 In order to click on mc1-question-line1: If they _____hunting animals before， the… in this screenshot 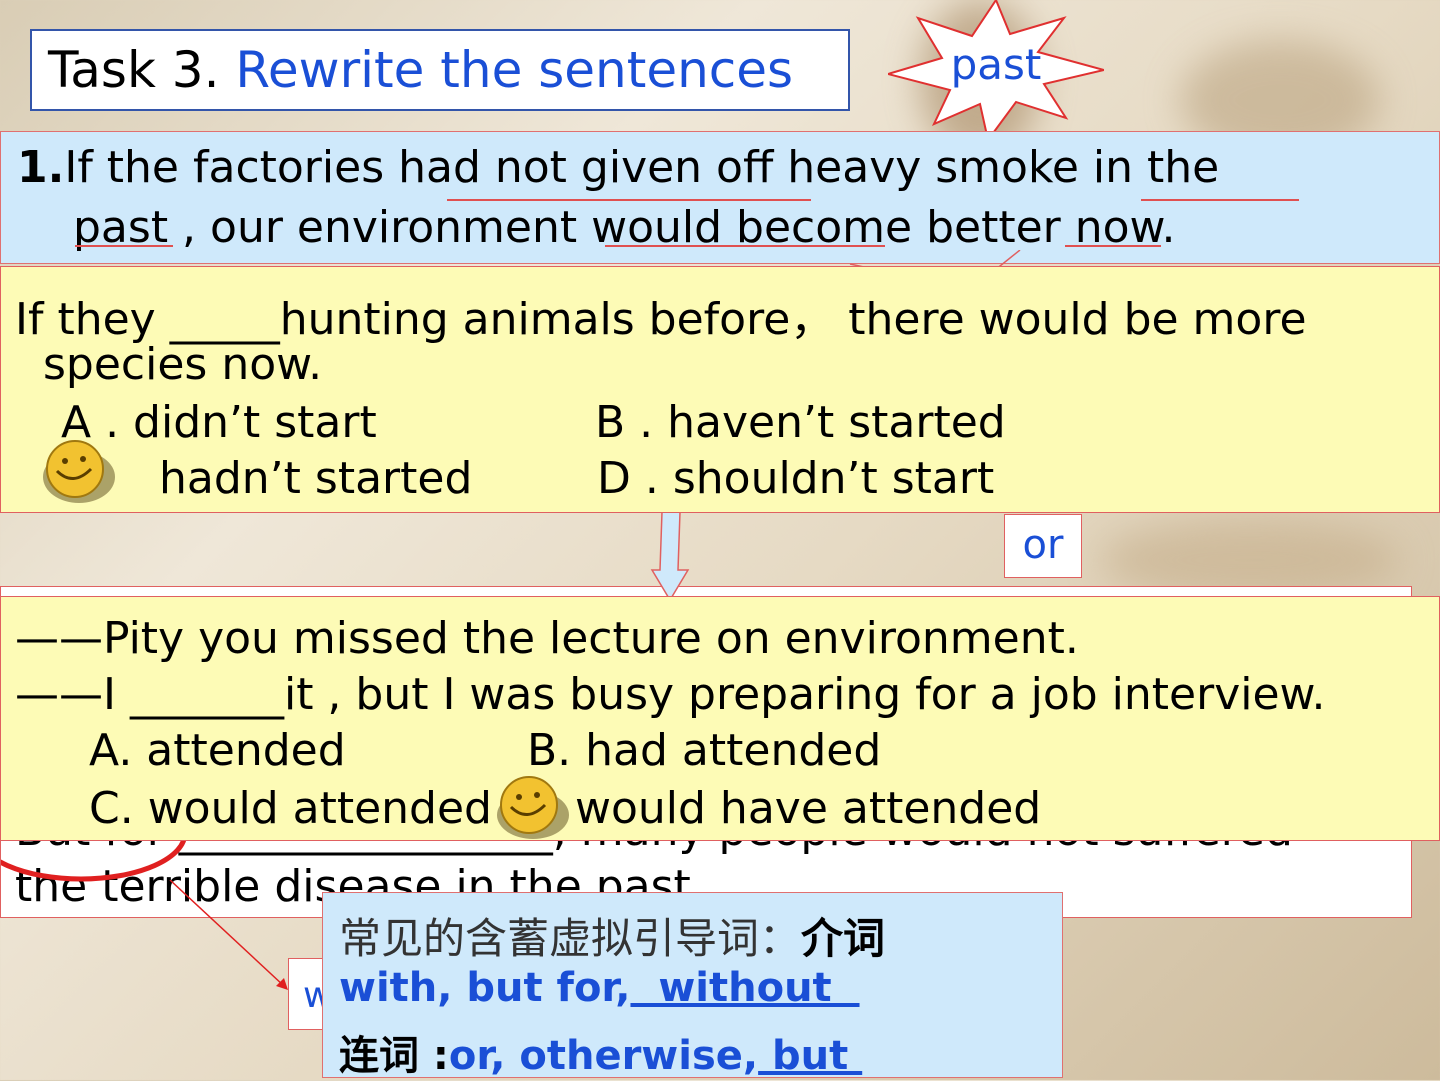, I will do `click(661, 319)`.